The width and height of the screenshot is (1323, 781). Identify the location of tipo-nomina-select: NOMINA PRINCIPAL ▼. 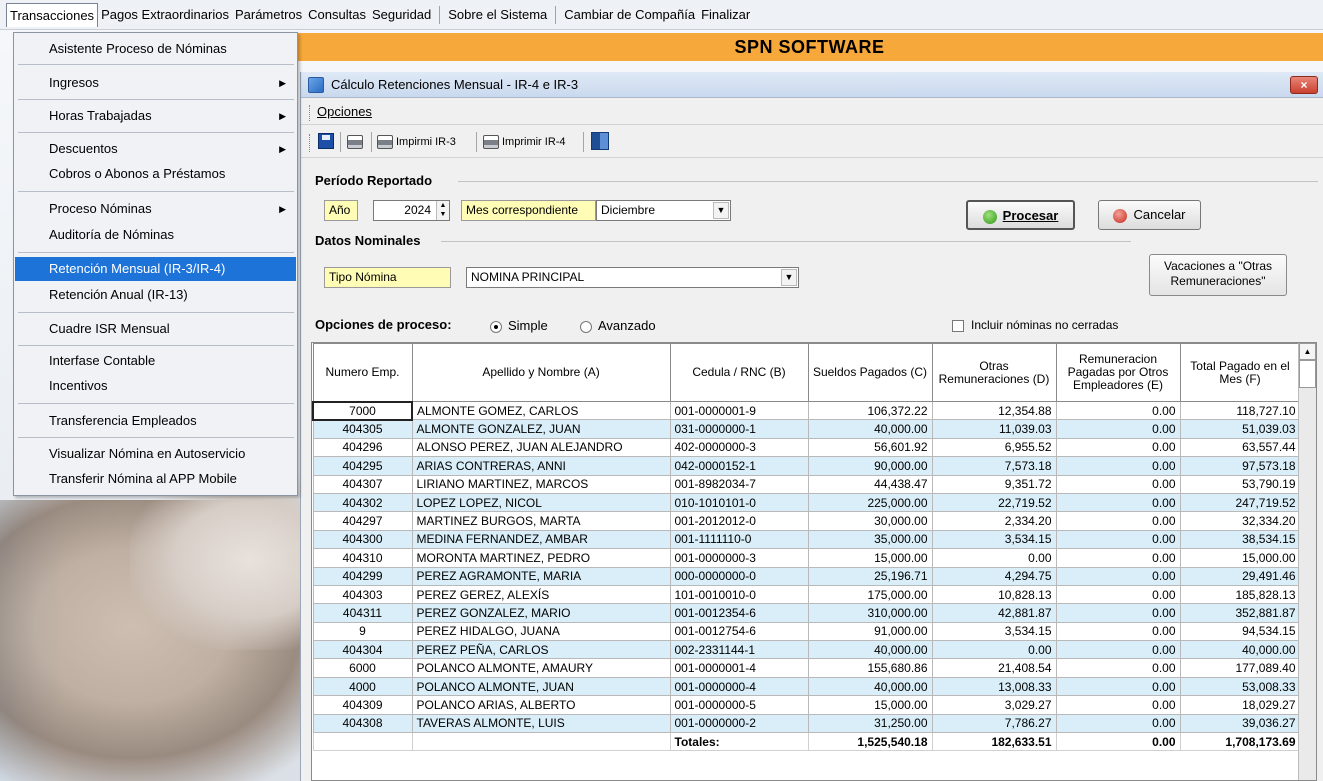
(632, 277).